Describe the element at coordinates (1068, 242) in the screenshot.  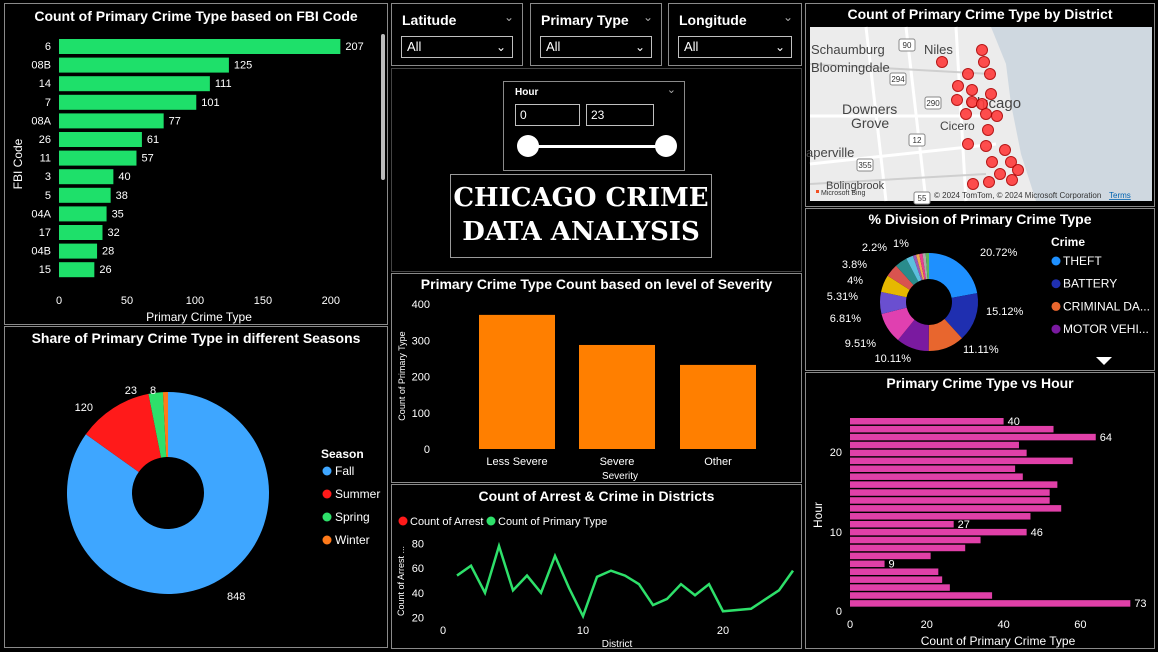
I see `division-legend-title: Crime` at that location.